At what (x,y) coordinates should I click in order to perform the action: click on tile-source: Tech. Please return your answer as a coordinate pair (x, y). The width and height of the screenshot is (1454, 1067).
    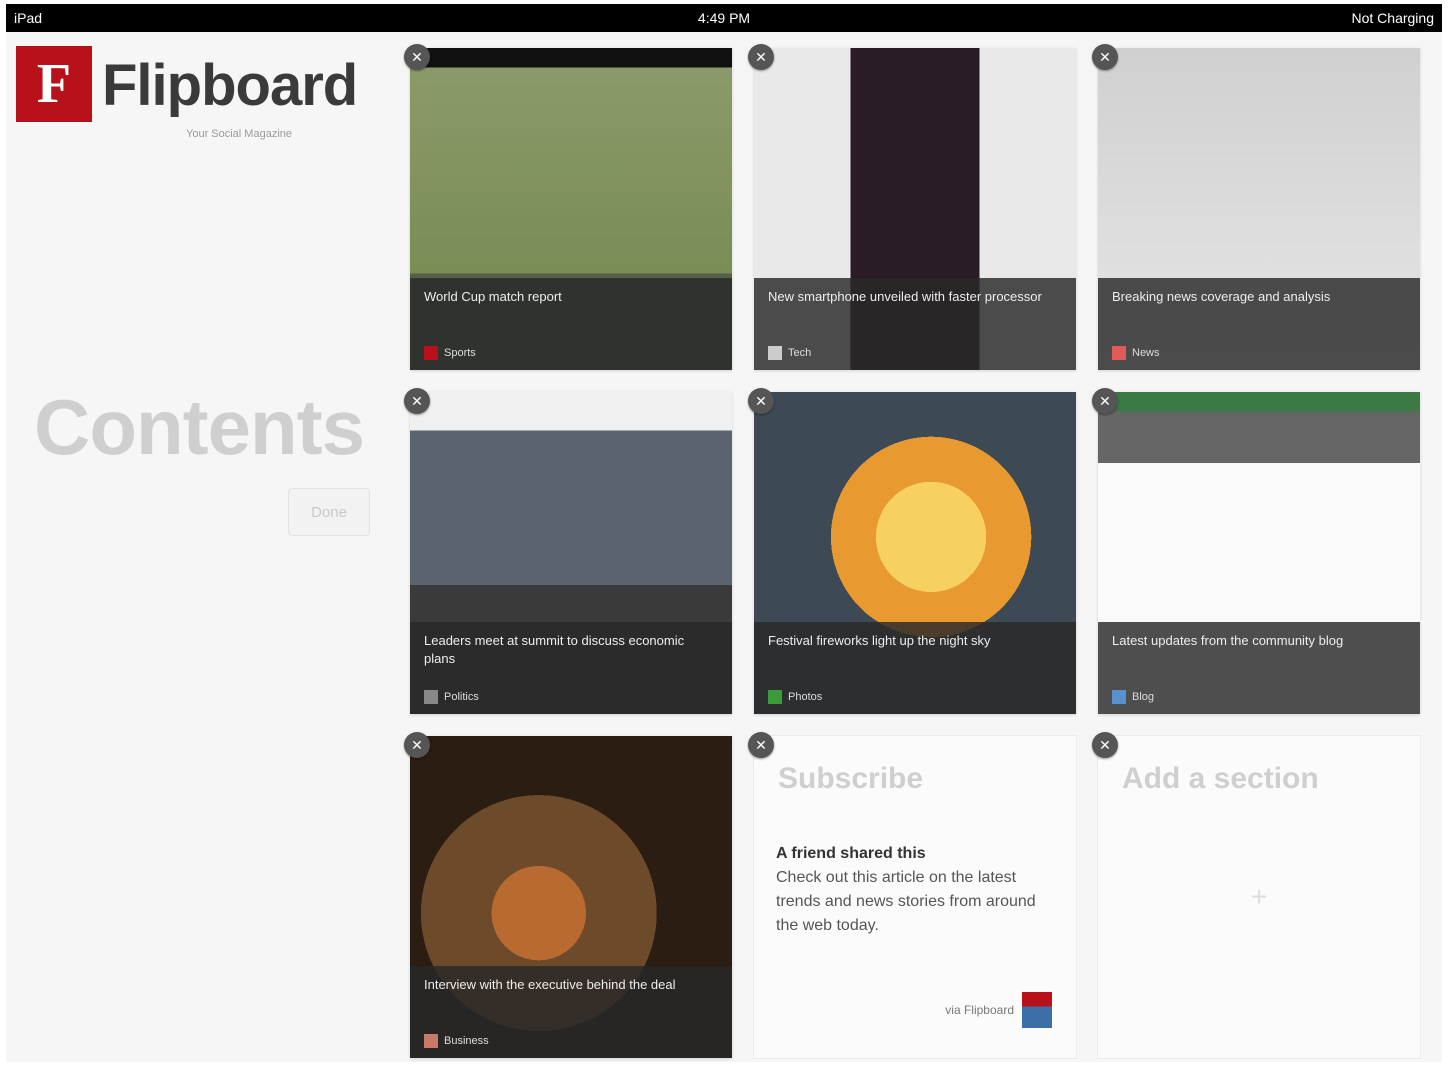
    Looking at the image, I should click on (789, 353).